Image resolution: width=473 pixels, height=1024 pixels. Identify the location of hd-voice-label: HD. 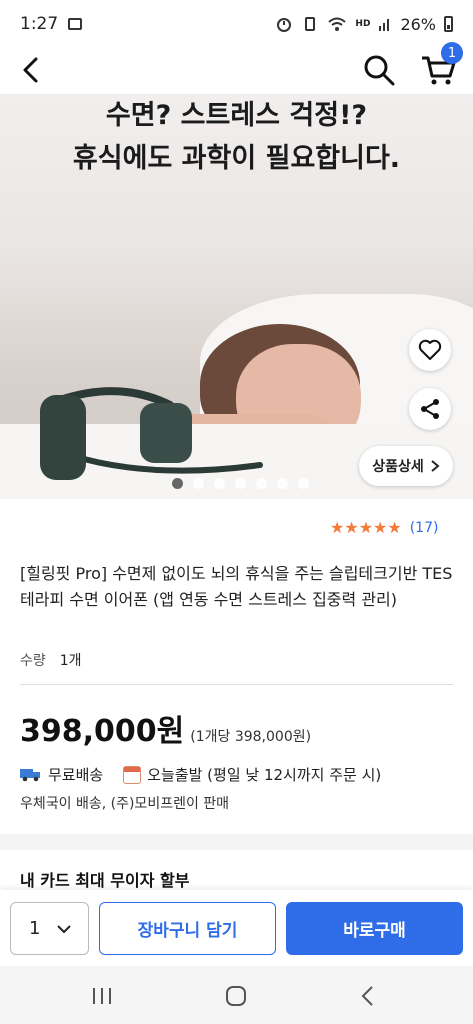
(363, 23).